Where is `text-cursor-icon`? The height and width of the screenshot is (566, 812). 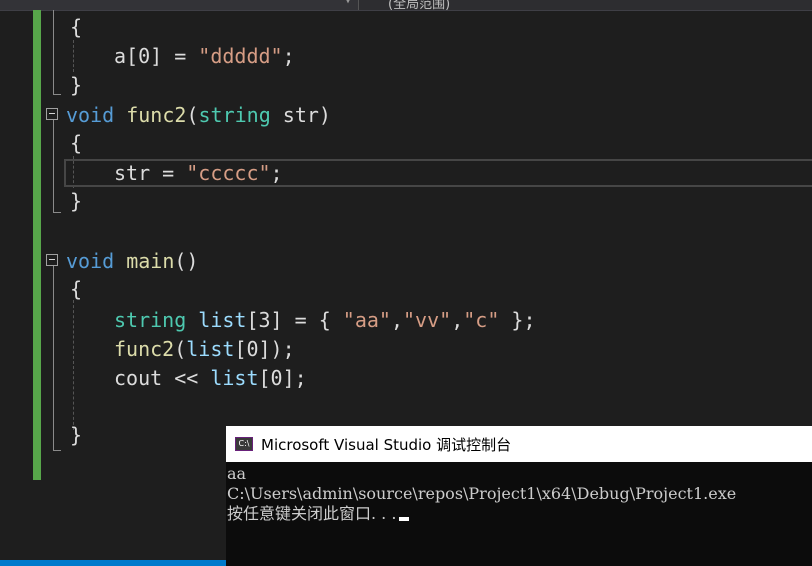
text-cursor-icon is located at coordinates (404, 519).